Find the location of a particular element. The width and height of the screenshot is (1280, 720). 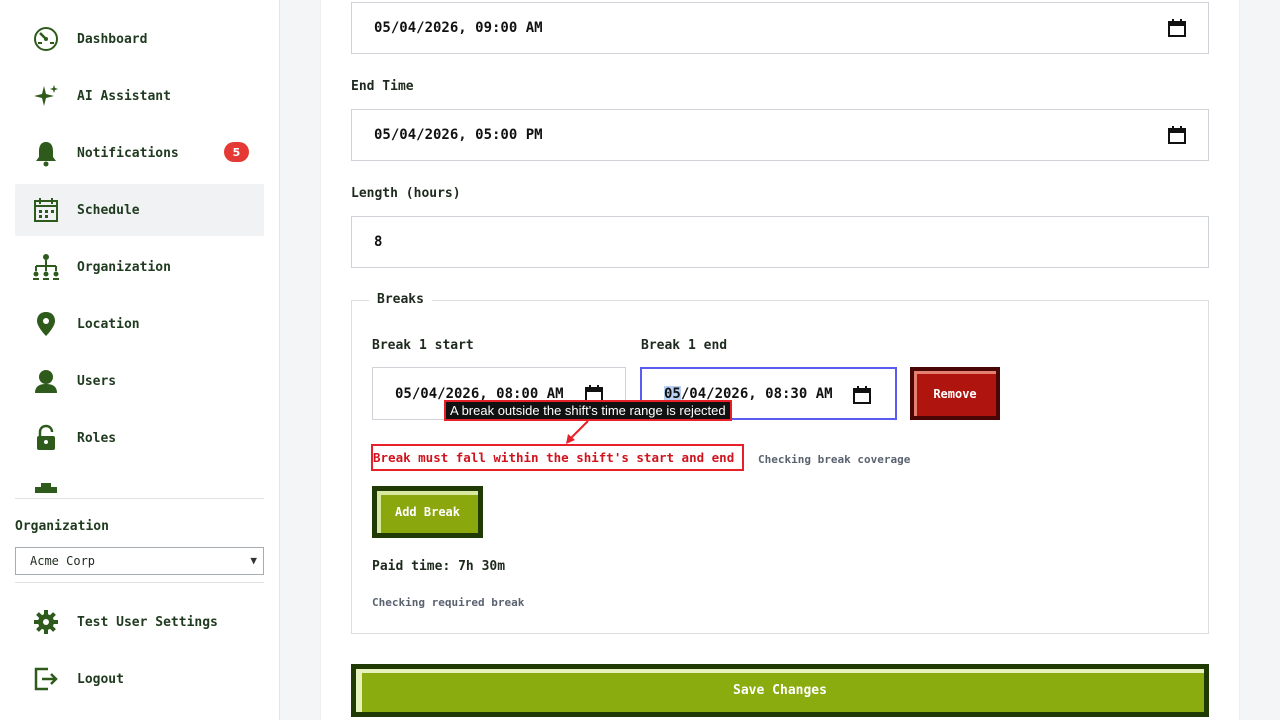

save-changes-button: Save Changes is located at coordinates (780, 690).